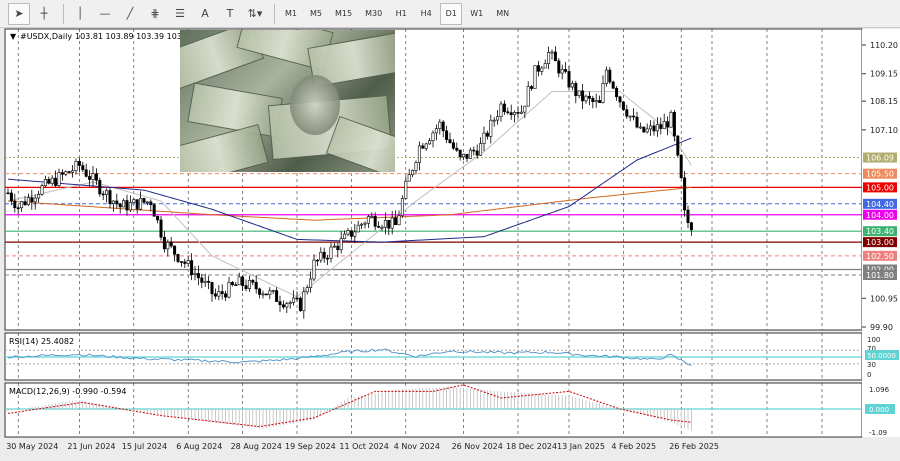  Describe the element at coordinates (44, 14) in the screenshot. I see `crosshair-icon: ┼` at that location.